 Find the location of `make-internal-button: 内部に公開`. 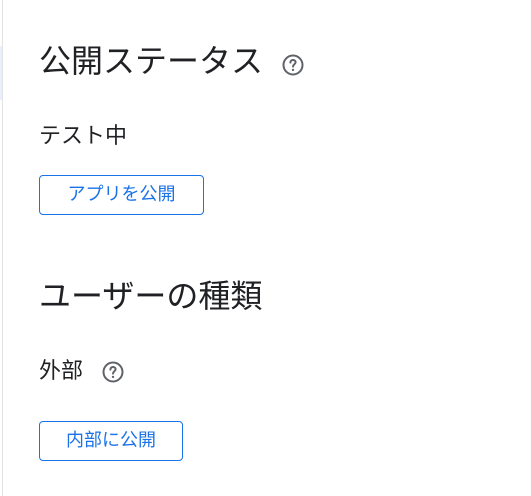

make-internal-button: 内部に公開 is located at coordinates (111, 441).